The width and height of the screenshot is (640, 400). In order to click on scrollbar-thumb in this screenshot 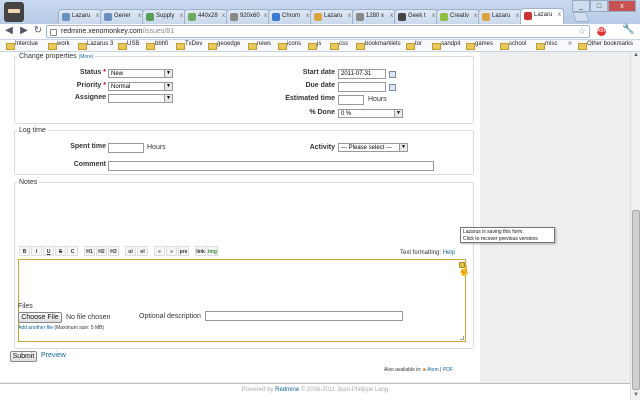, I will do `click(636, 300)`.